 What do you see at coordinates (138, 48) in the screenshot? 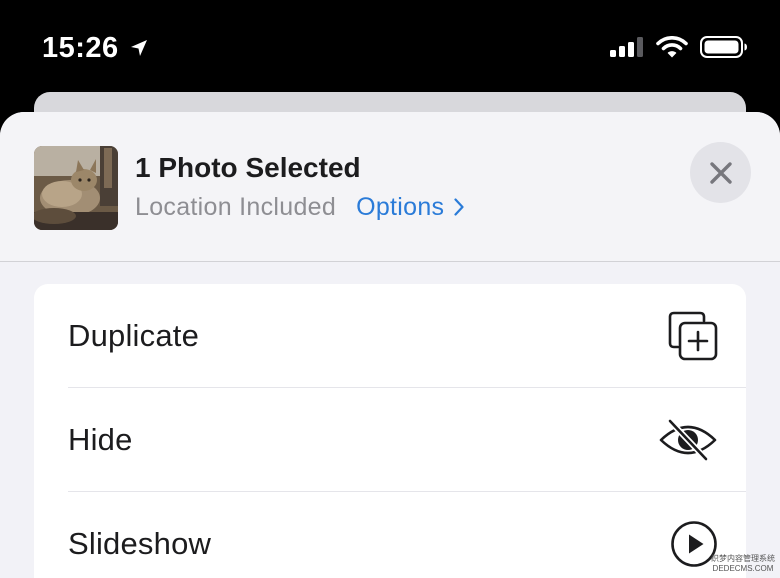
I see `location-arrow-icon` at bounding box center [138, 48].